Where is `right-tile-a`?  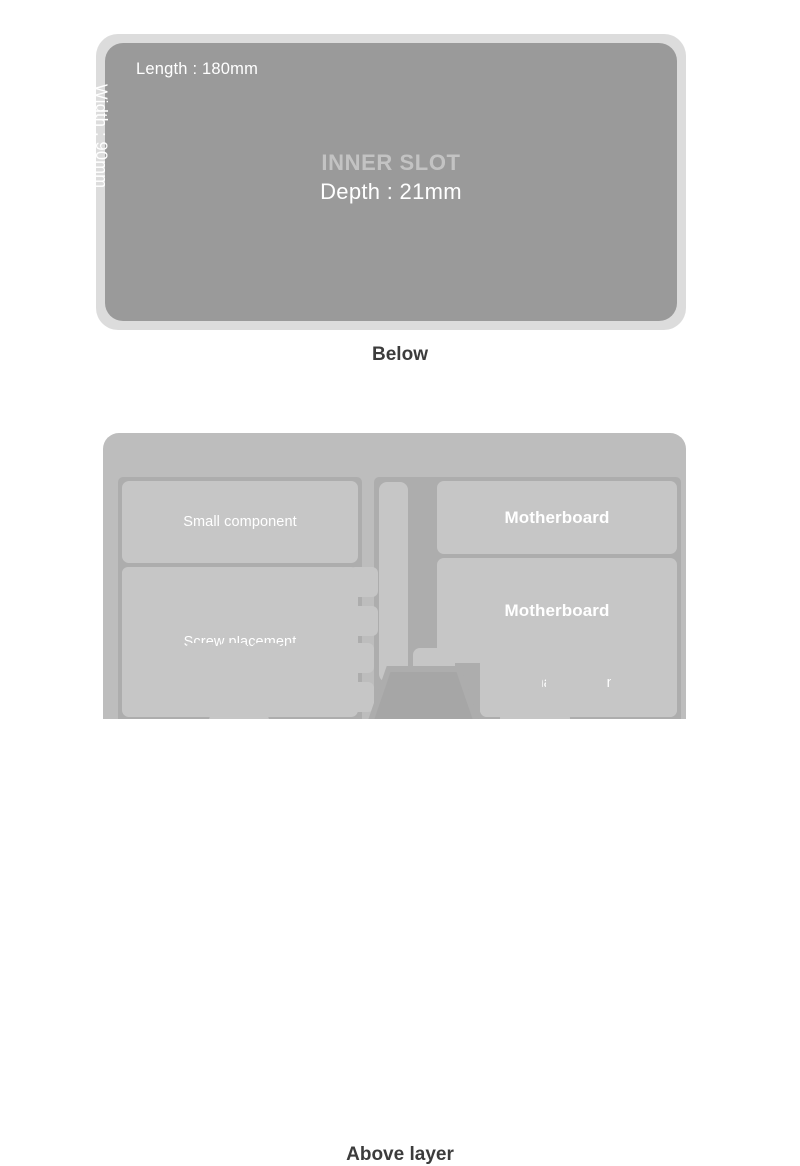 right-tile-a is located at coordinates (511, 682).